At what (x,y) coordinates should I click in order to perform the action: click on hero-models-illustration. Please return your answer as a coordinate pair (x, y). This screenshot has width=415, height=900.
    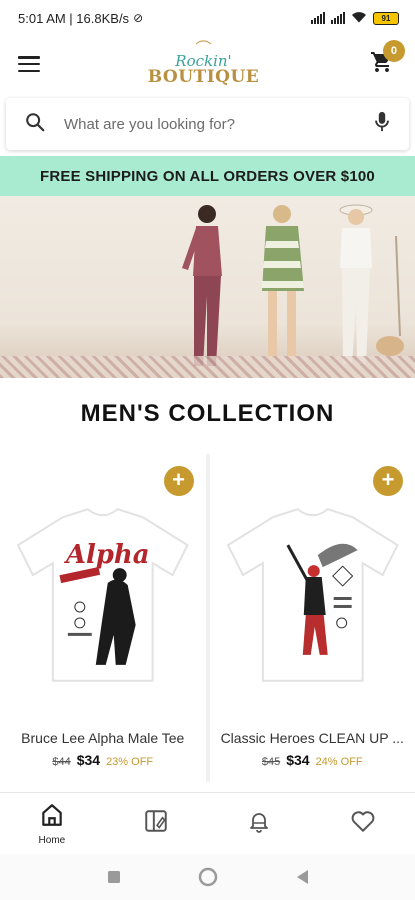
    Looking at the image, I should click on (293, 285).